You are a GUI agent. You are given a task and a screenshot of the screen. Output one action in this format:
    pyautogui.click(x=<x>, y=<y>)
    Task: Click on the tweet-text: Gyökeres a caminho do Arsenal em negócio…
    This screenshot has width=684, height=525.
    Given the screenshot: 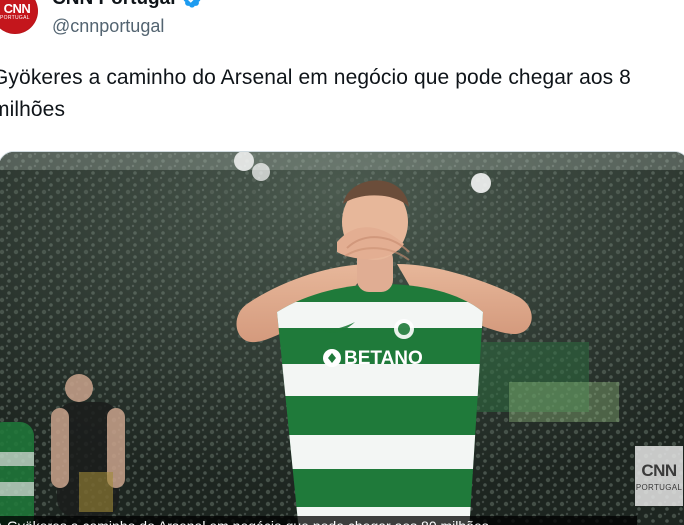 What is the action you would take?
    pyautogui.click(x=315, y=93)
    